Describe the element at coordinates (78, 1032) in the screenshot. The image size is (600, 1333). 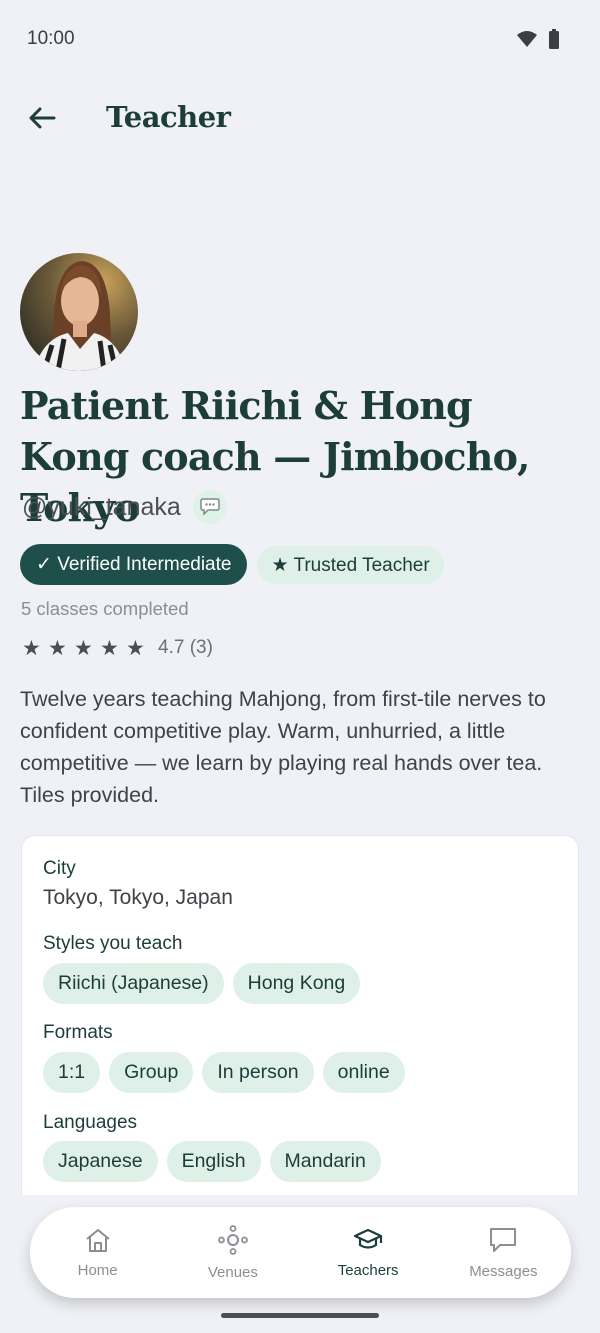
I see `formats-label: Formats` at that location.